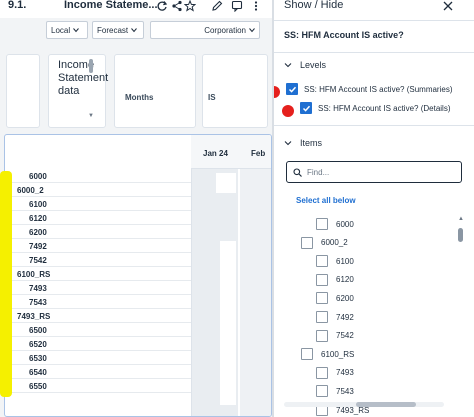 The height and width of the screenshot is (417, 474). I want to click on chevron-down-icon, so click(76, 30).